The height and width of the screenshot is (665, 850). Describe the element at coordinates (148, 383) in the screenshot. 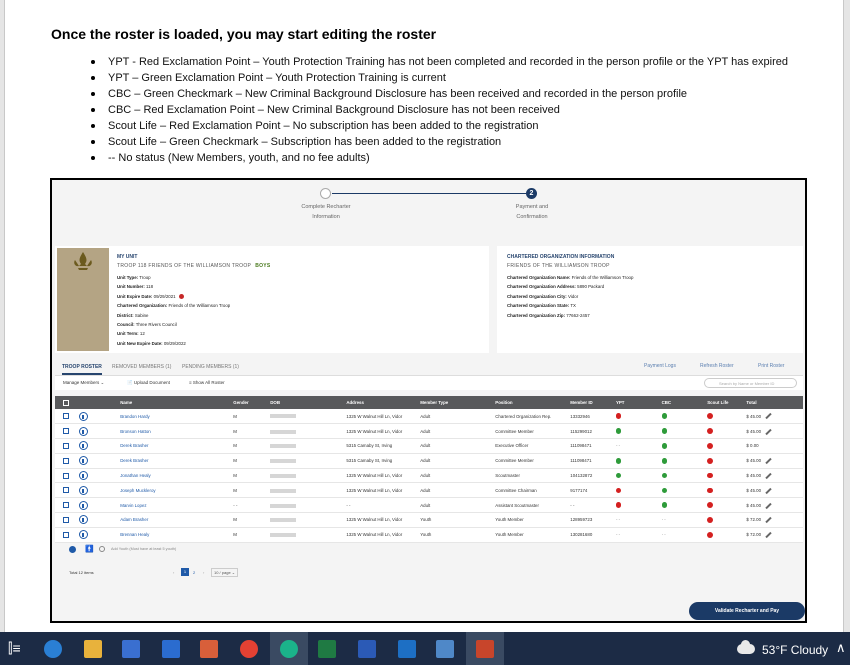

I see `upload-document-button: 📄 Upload Document` at that location.